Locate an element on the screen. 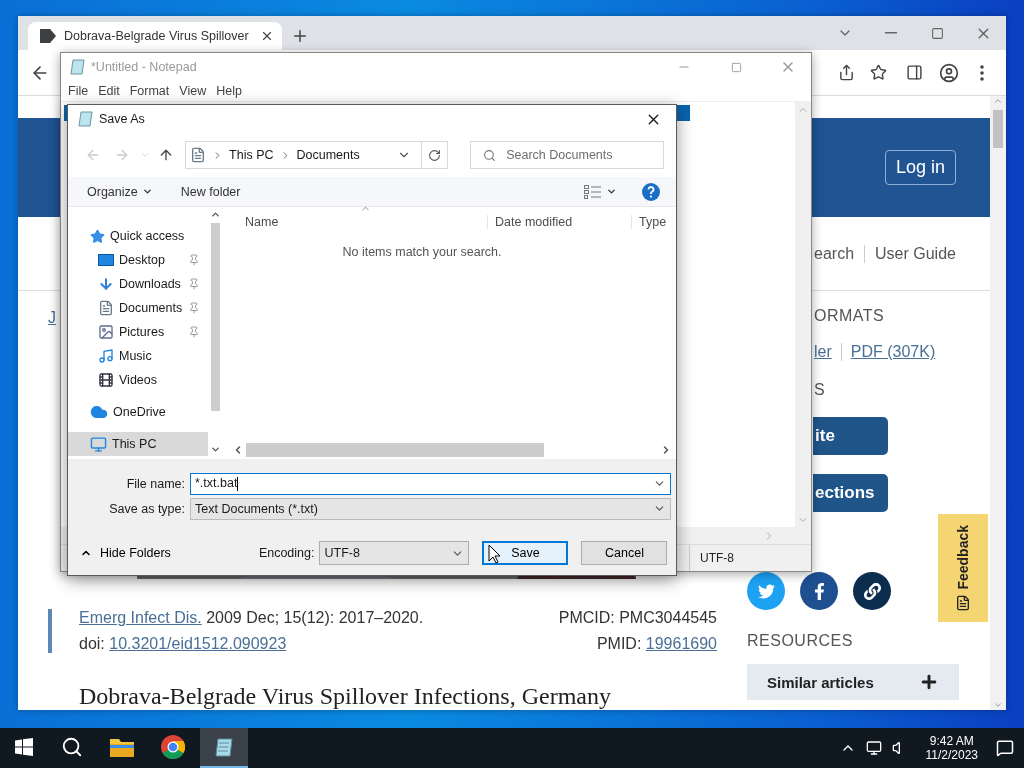  section-heading: S is located at coordinates (820, 390).